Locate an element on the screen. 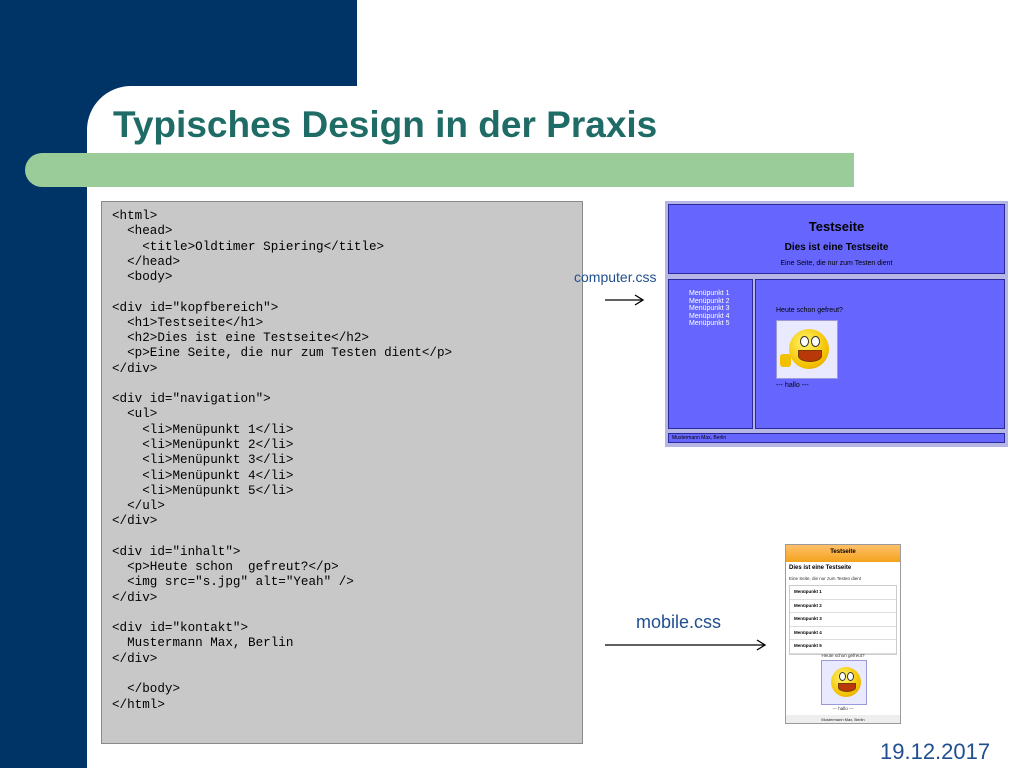 This screenshot has width=1024, height=768. preview-content-box: Heute schon gefreut? --- hallo --- is located at coordinates (880, 354).